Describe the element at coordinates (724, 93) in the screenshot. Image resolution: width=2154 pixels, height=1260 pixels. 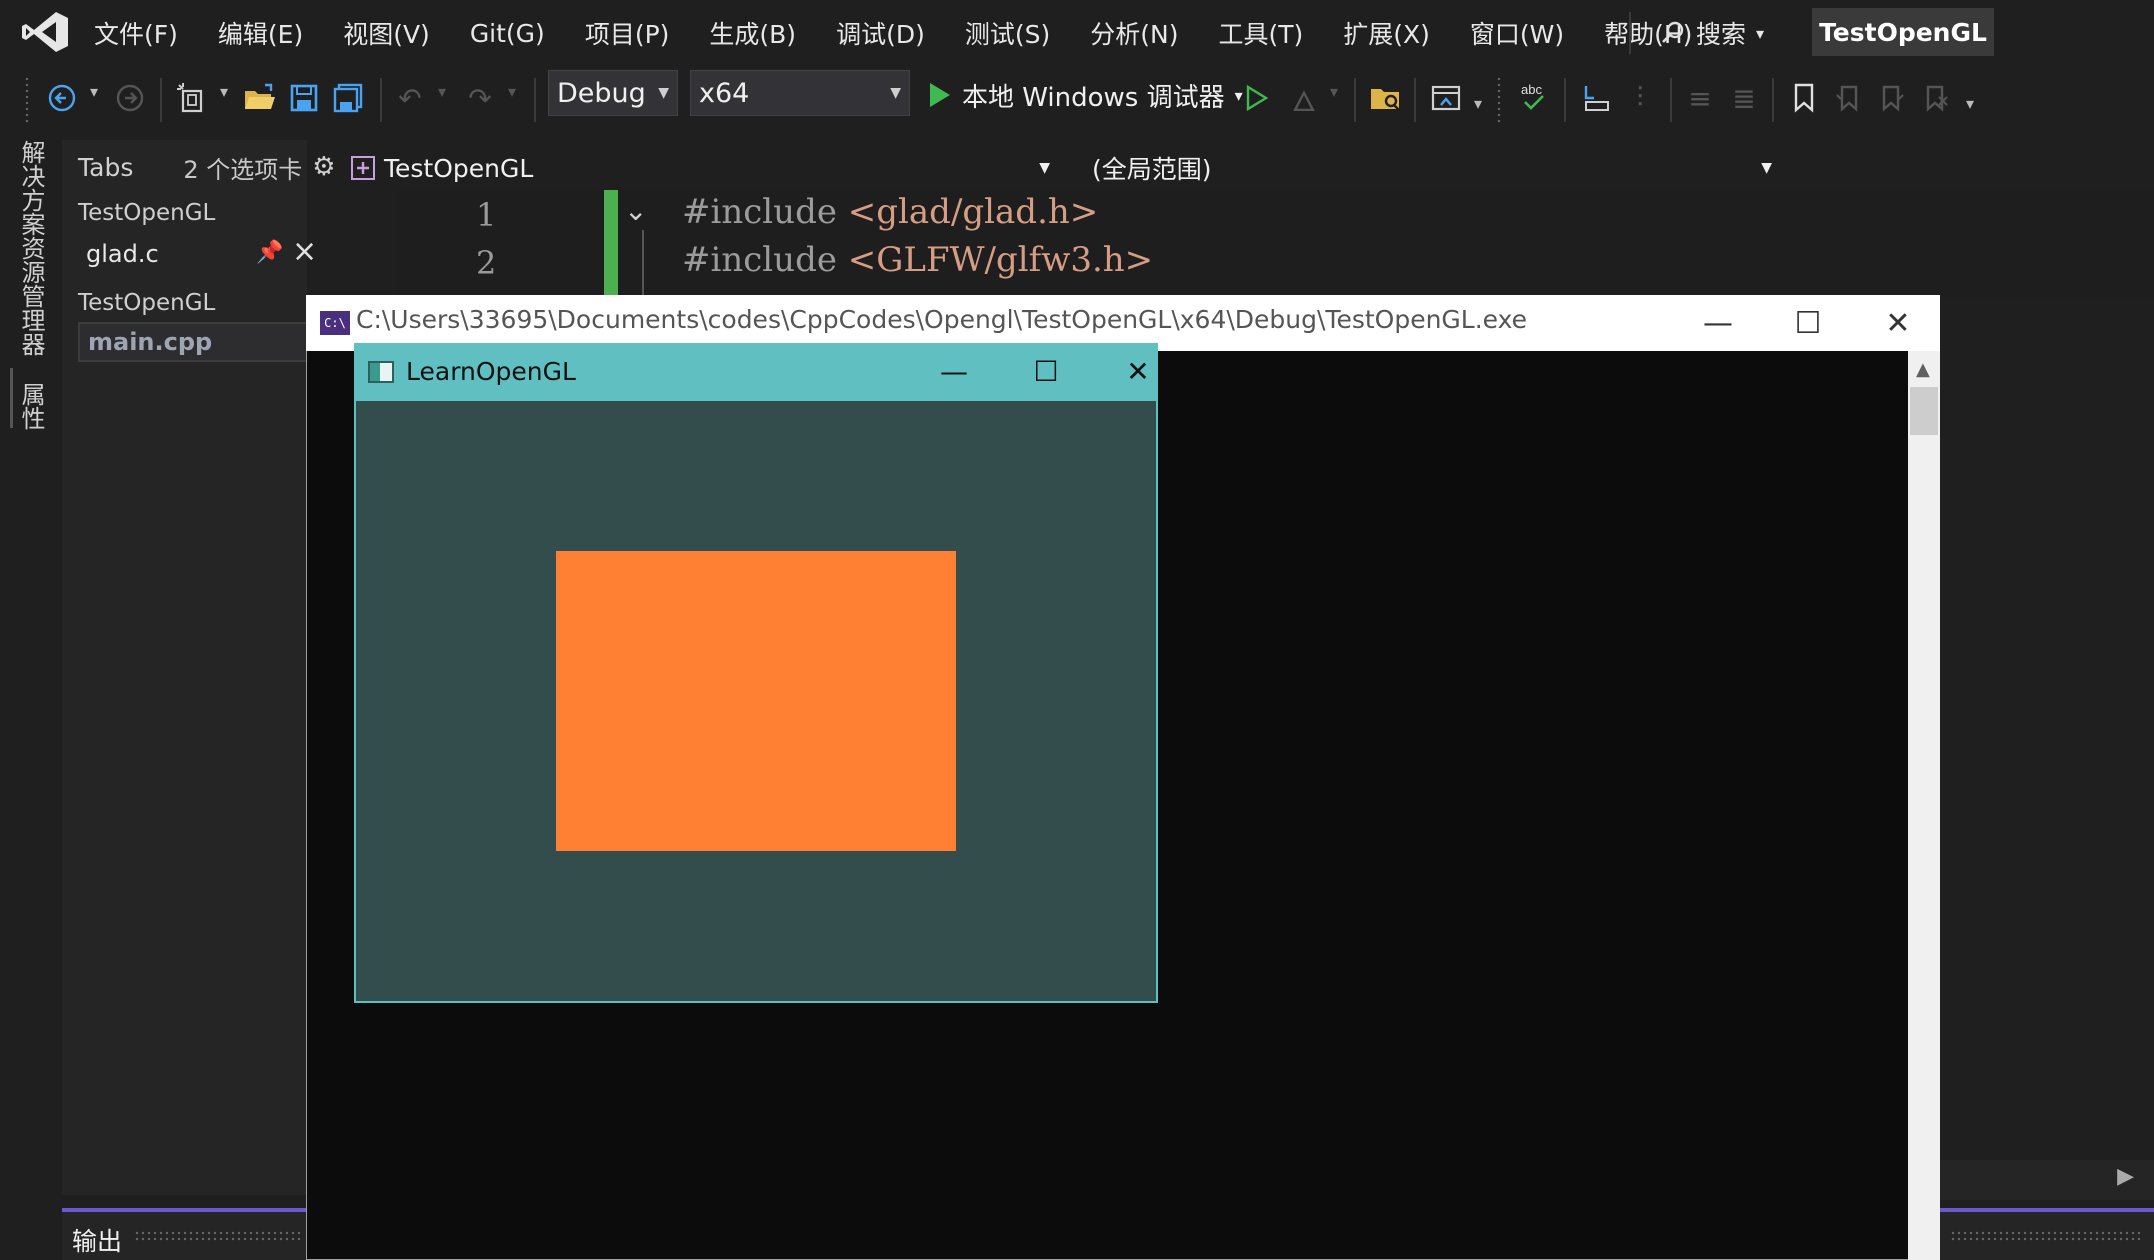
I see `platform-value: x64` at that location.